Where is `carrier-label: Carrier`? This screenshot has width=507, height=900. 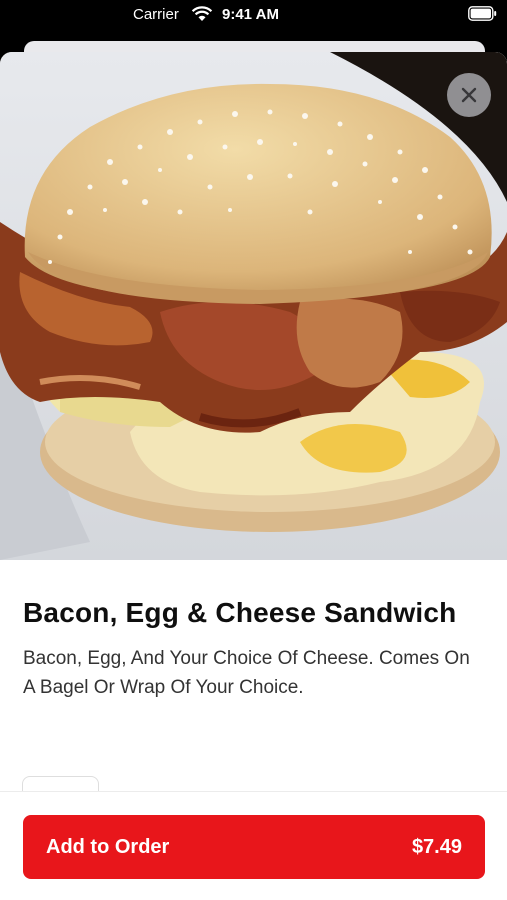 carrier-label: Carrier is located at coordinates (156, 14).